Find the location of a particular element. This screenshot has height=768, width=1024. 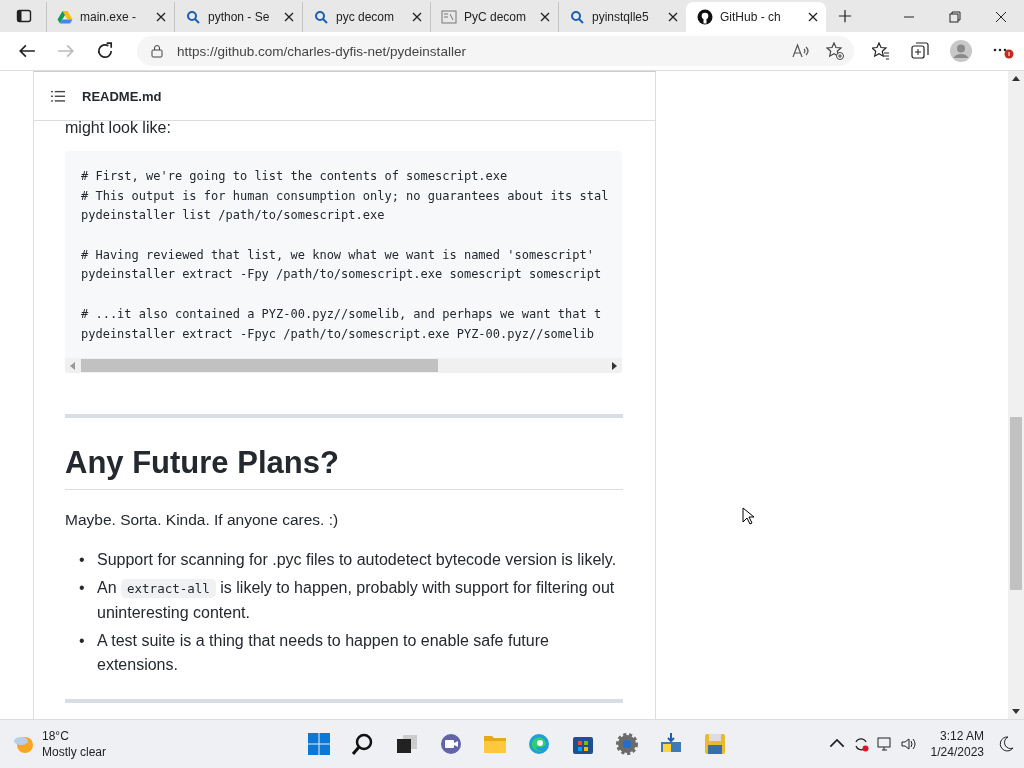

browser-tab: GitHub - ch is located at coordinates (756, 17).